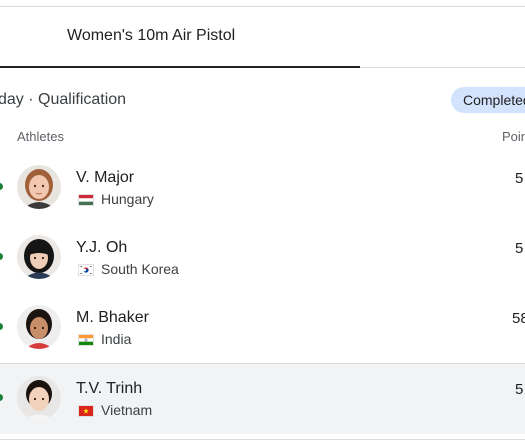 The height and width of the screenshot is (445, 525). What do you see at coordinates (63, 99) in the screenshot?
I see `session-label: day · Qualification` at bounding box center [63, 99].